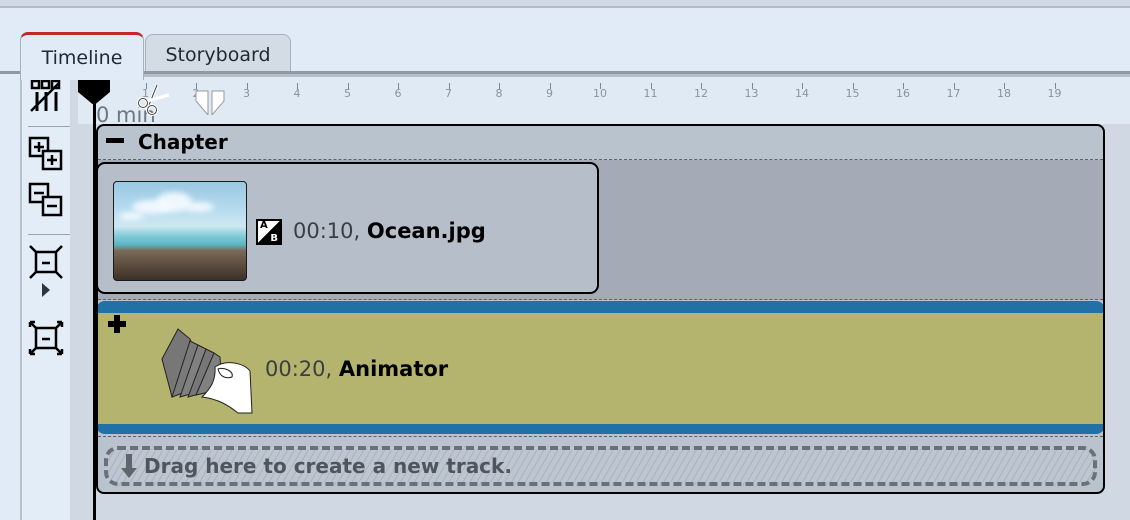 The width and height of the screenshot is (1130, 520). What do you see at coordinates (117, 324) in the screenshot?
I see `expand-clip-icon` at bounding box center [117, 324].